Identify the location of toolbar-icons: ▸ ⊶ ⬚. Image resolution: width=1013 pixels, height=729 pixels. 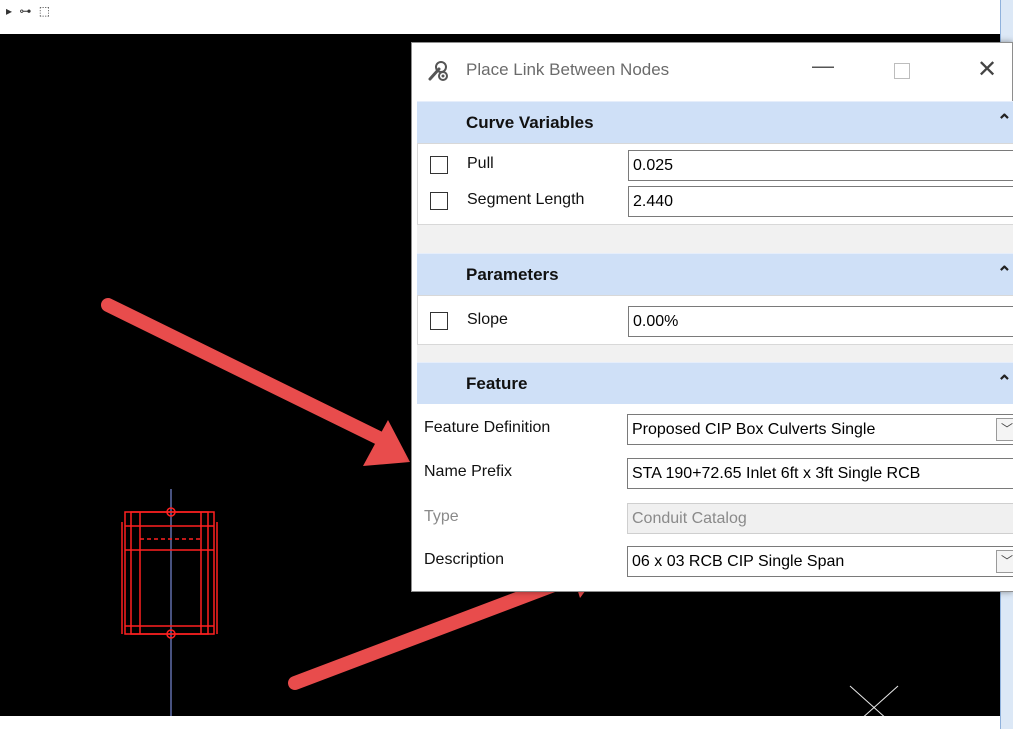
(29, 11).